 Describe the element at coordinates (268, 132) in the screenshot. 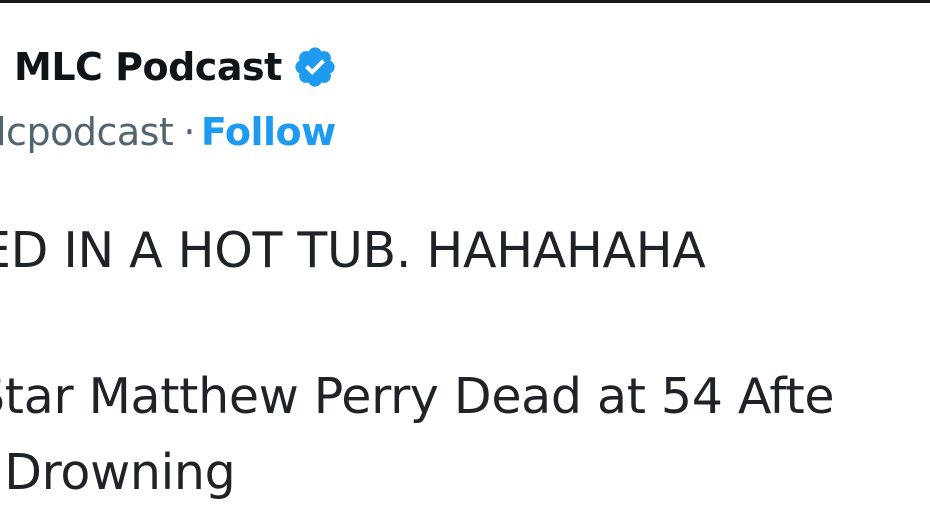

I see `follow-button: Follow` at that location.